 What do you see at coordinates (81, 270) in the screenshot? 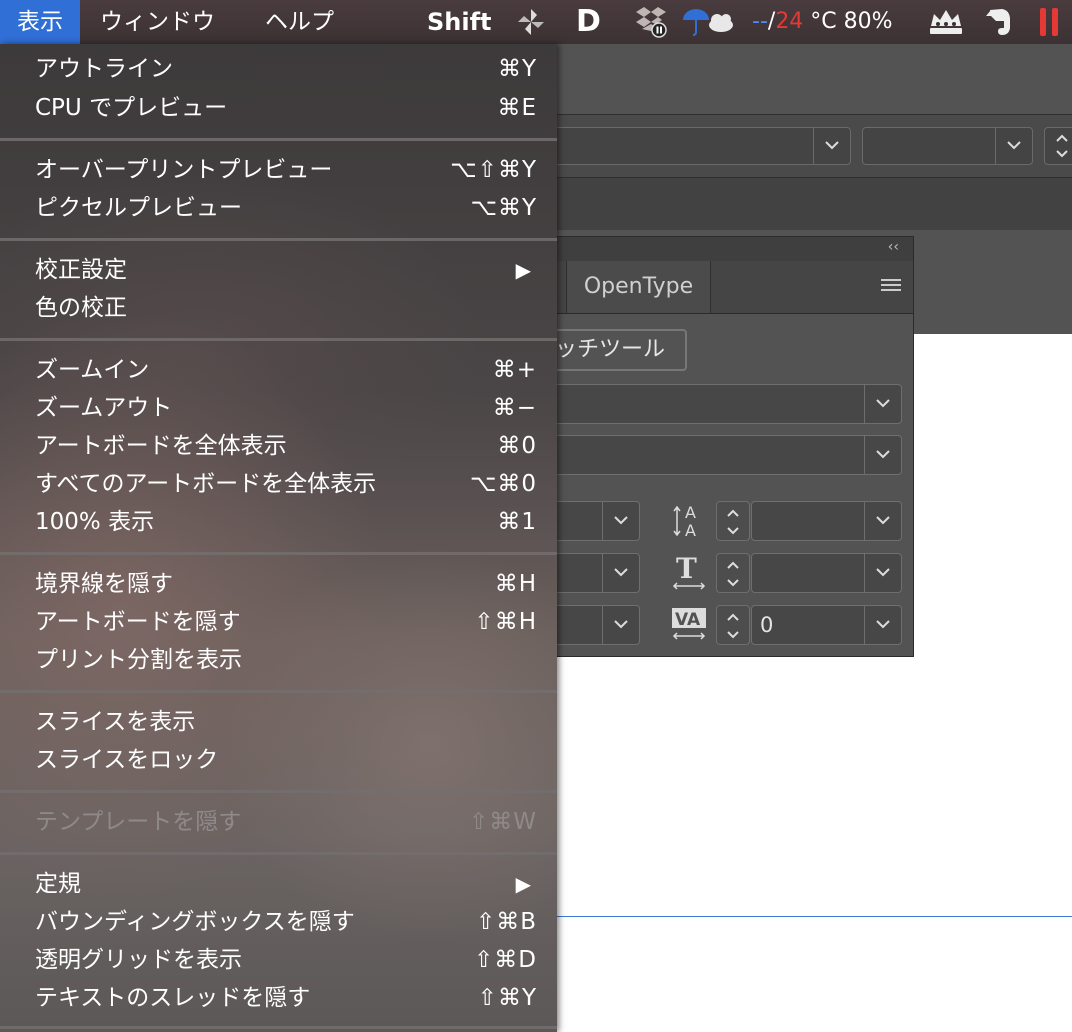
I see `menu-item-label: 校正設定` at bounding box center [81, 270].